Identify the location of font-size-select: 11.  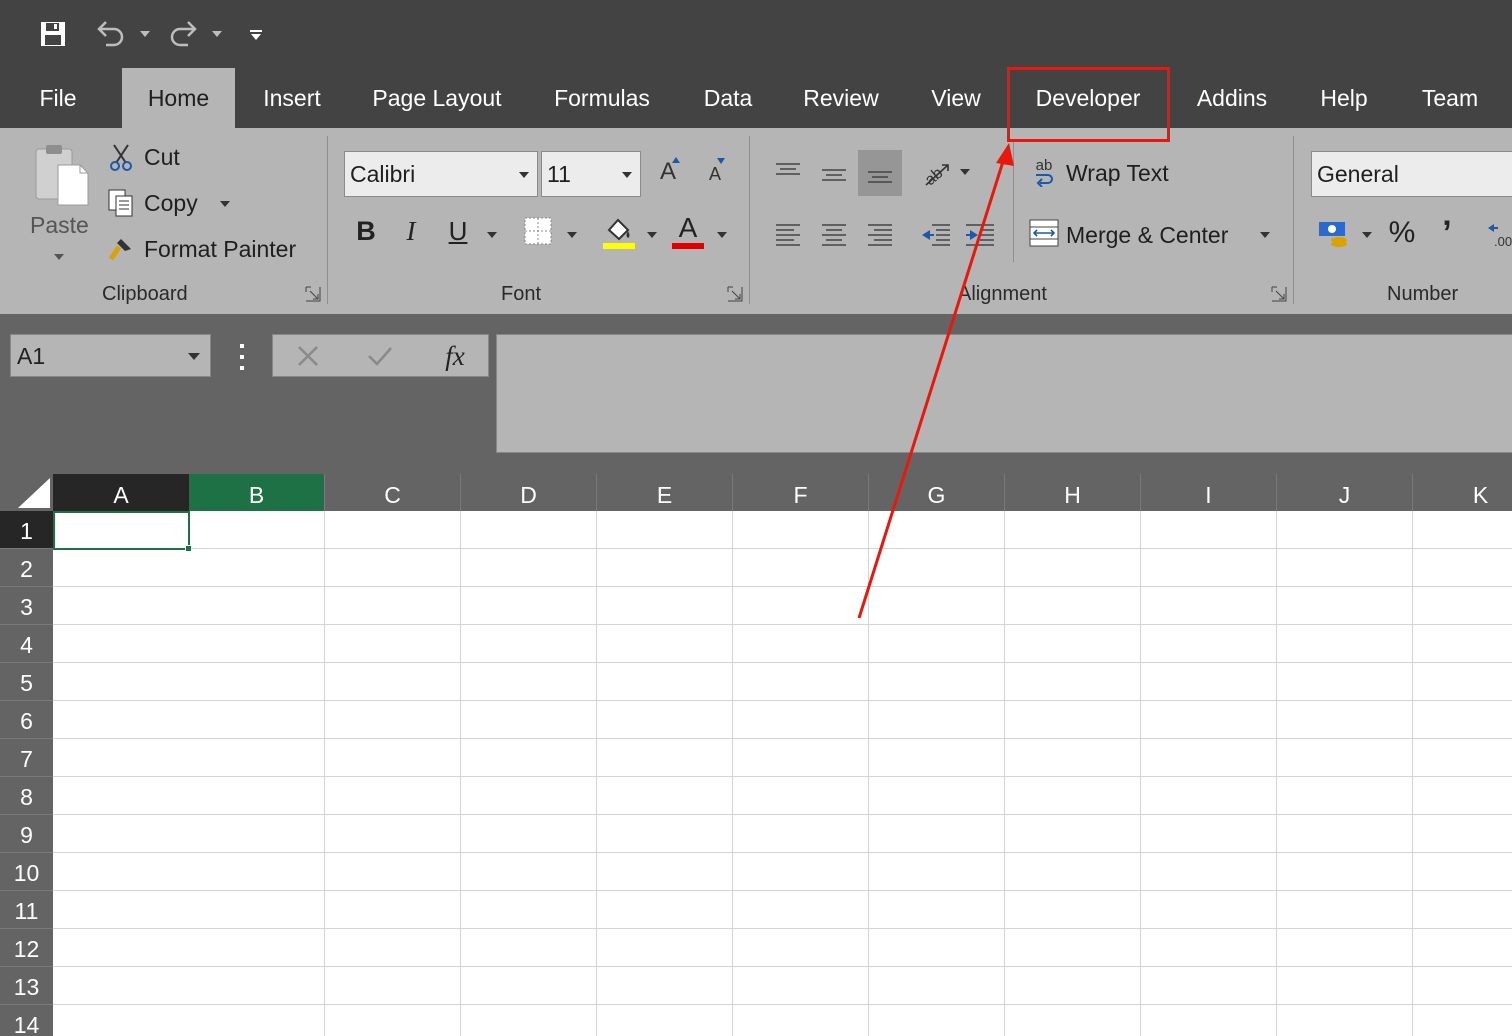
(591, 174).